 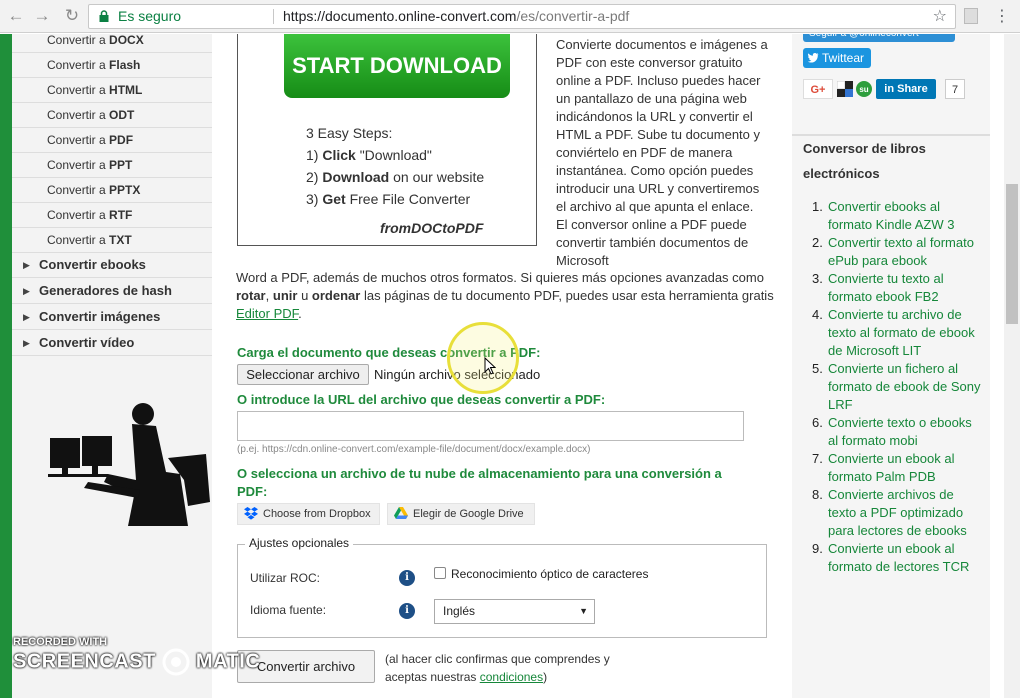 What do you see at coordinates (906, 89) in the screenshot?
I see `linkedin-share-button: in Share` at bounding box center [906, 89].